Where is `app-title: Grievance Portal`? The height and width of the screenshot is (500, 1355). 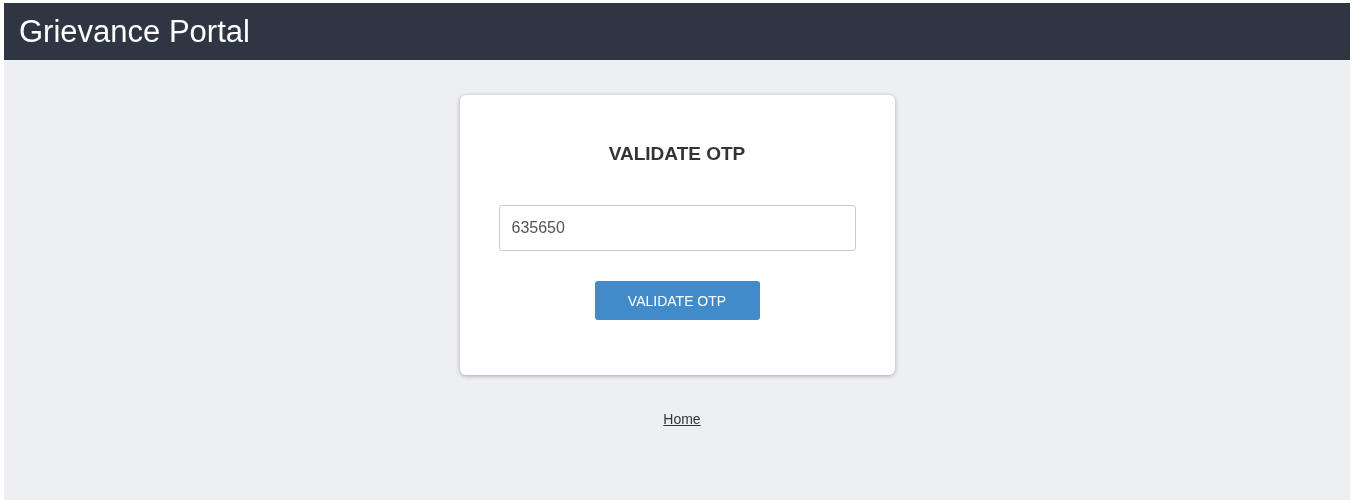
app-title: Grievance Portal is located at coordinates (134, 31).